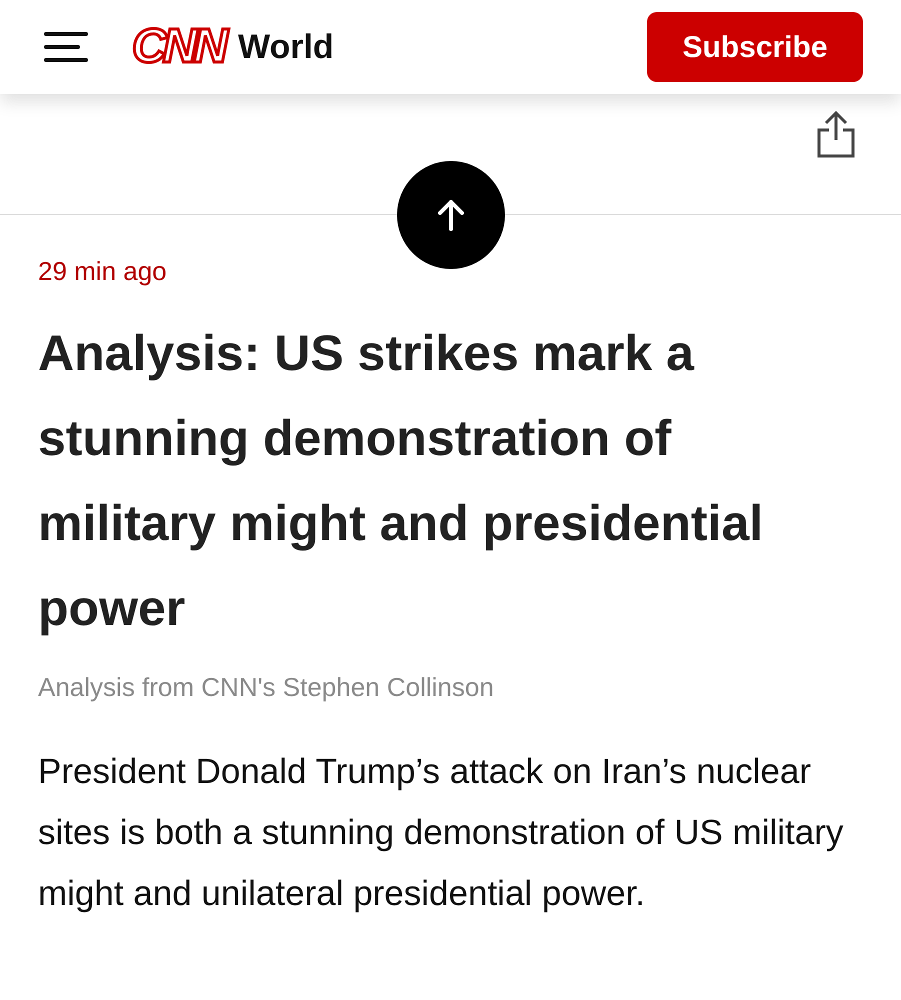  I want to click on arrow-up-icon, so click(451, 215).